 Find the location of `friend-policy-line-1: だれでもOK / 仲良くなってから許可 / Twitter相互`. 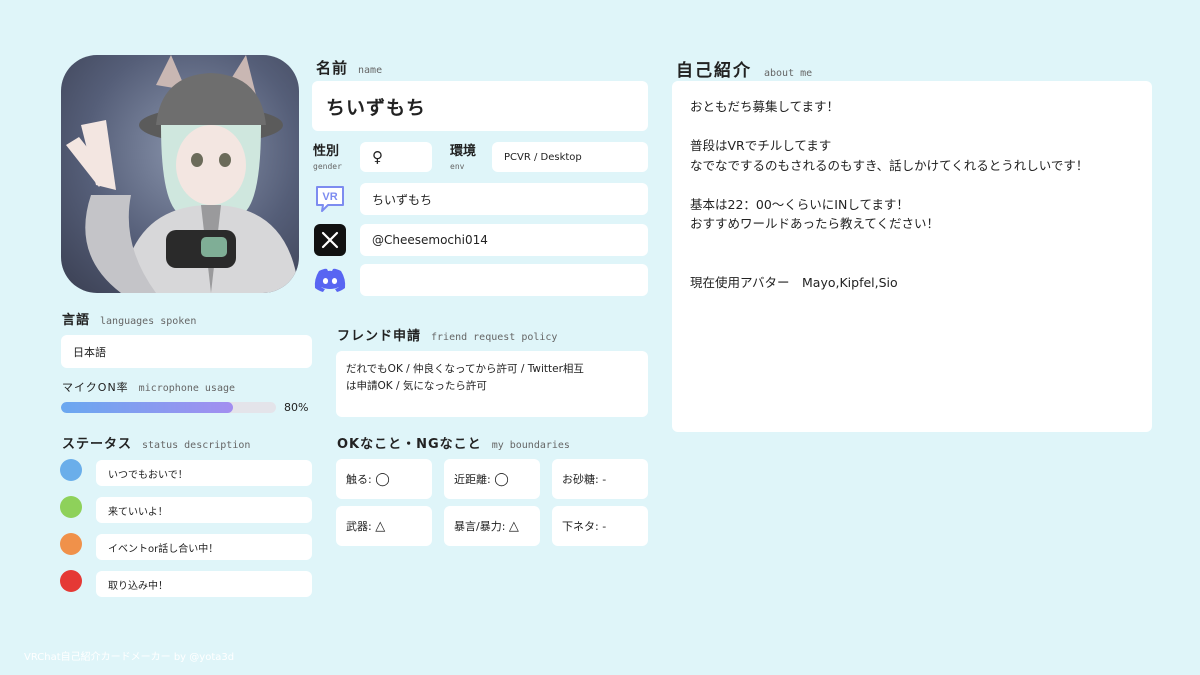

friend-policy-line-1: だれでもOK / 仲良くなってから許可 / Twitter相互 is located at coordinates (465, 369).